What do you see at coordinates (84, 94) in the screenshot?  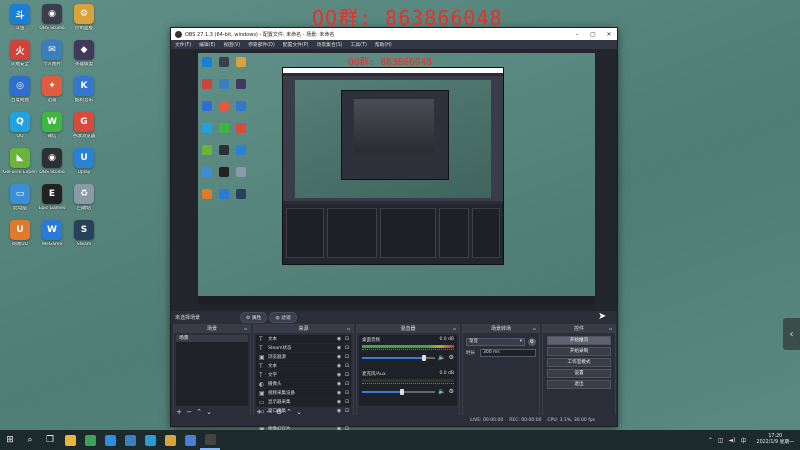 I see `desktop-shortcut: K 酷狗音乐` at bounding box center [84, 94].